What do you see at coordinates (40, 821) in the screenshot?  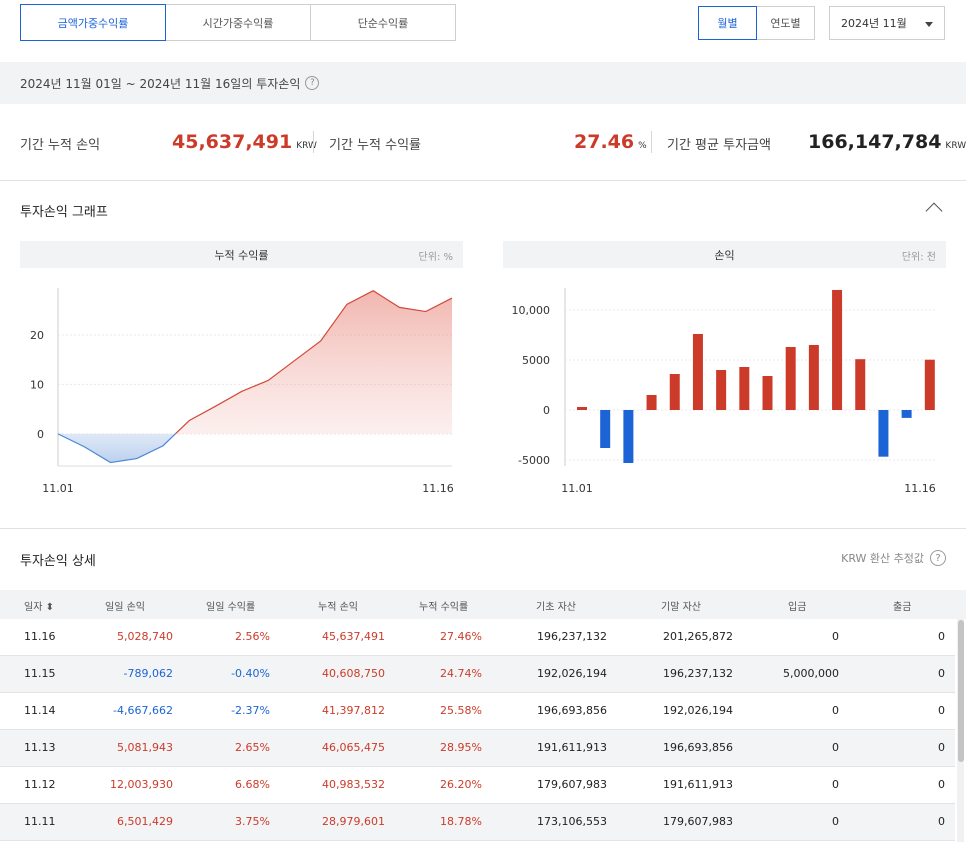 I see `cell-date: 11.11` at bounding box center [40, 821].